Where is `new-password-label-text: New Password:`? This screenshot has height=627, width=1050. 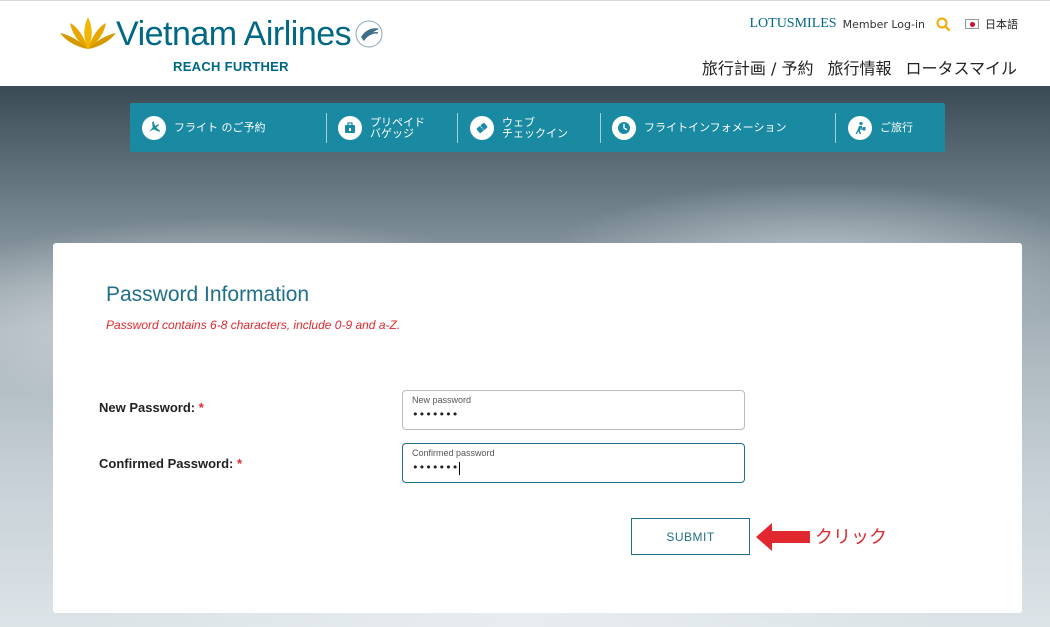
new-password-label-text: New Password: is located at coordinates (147, 407).